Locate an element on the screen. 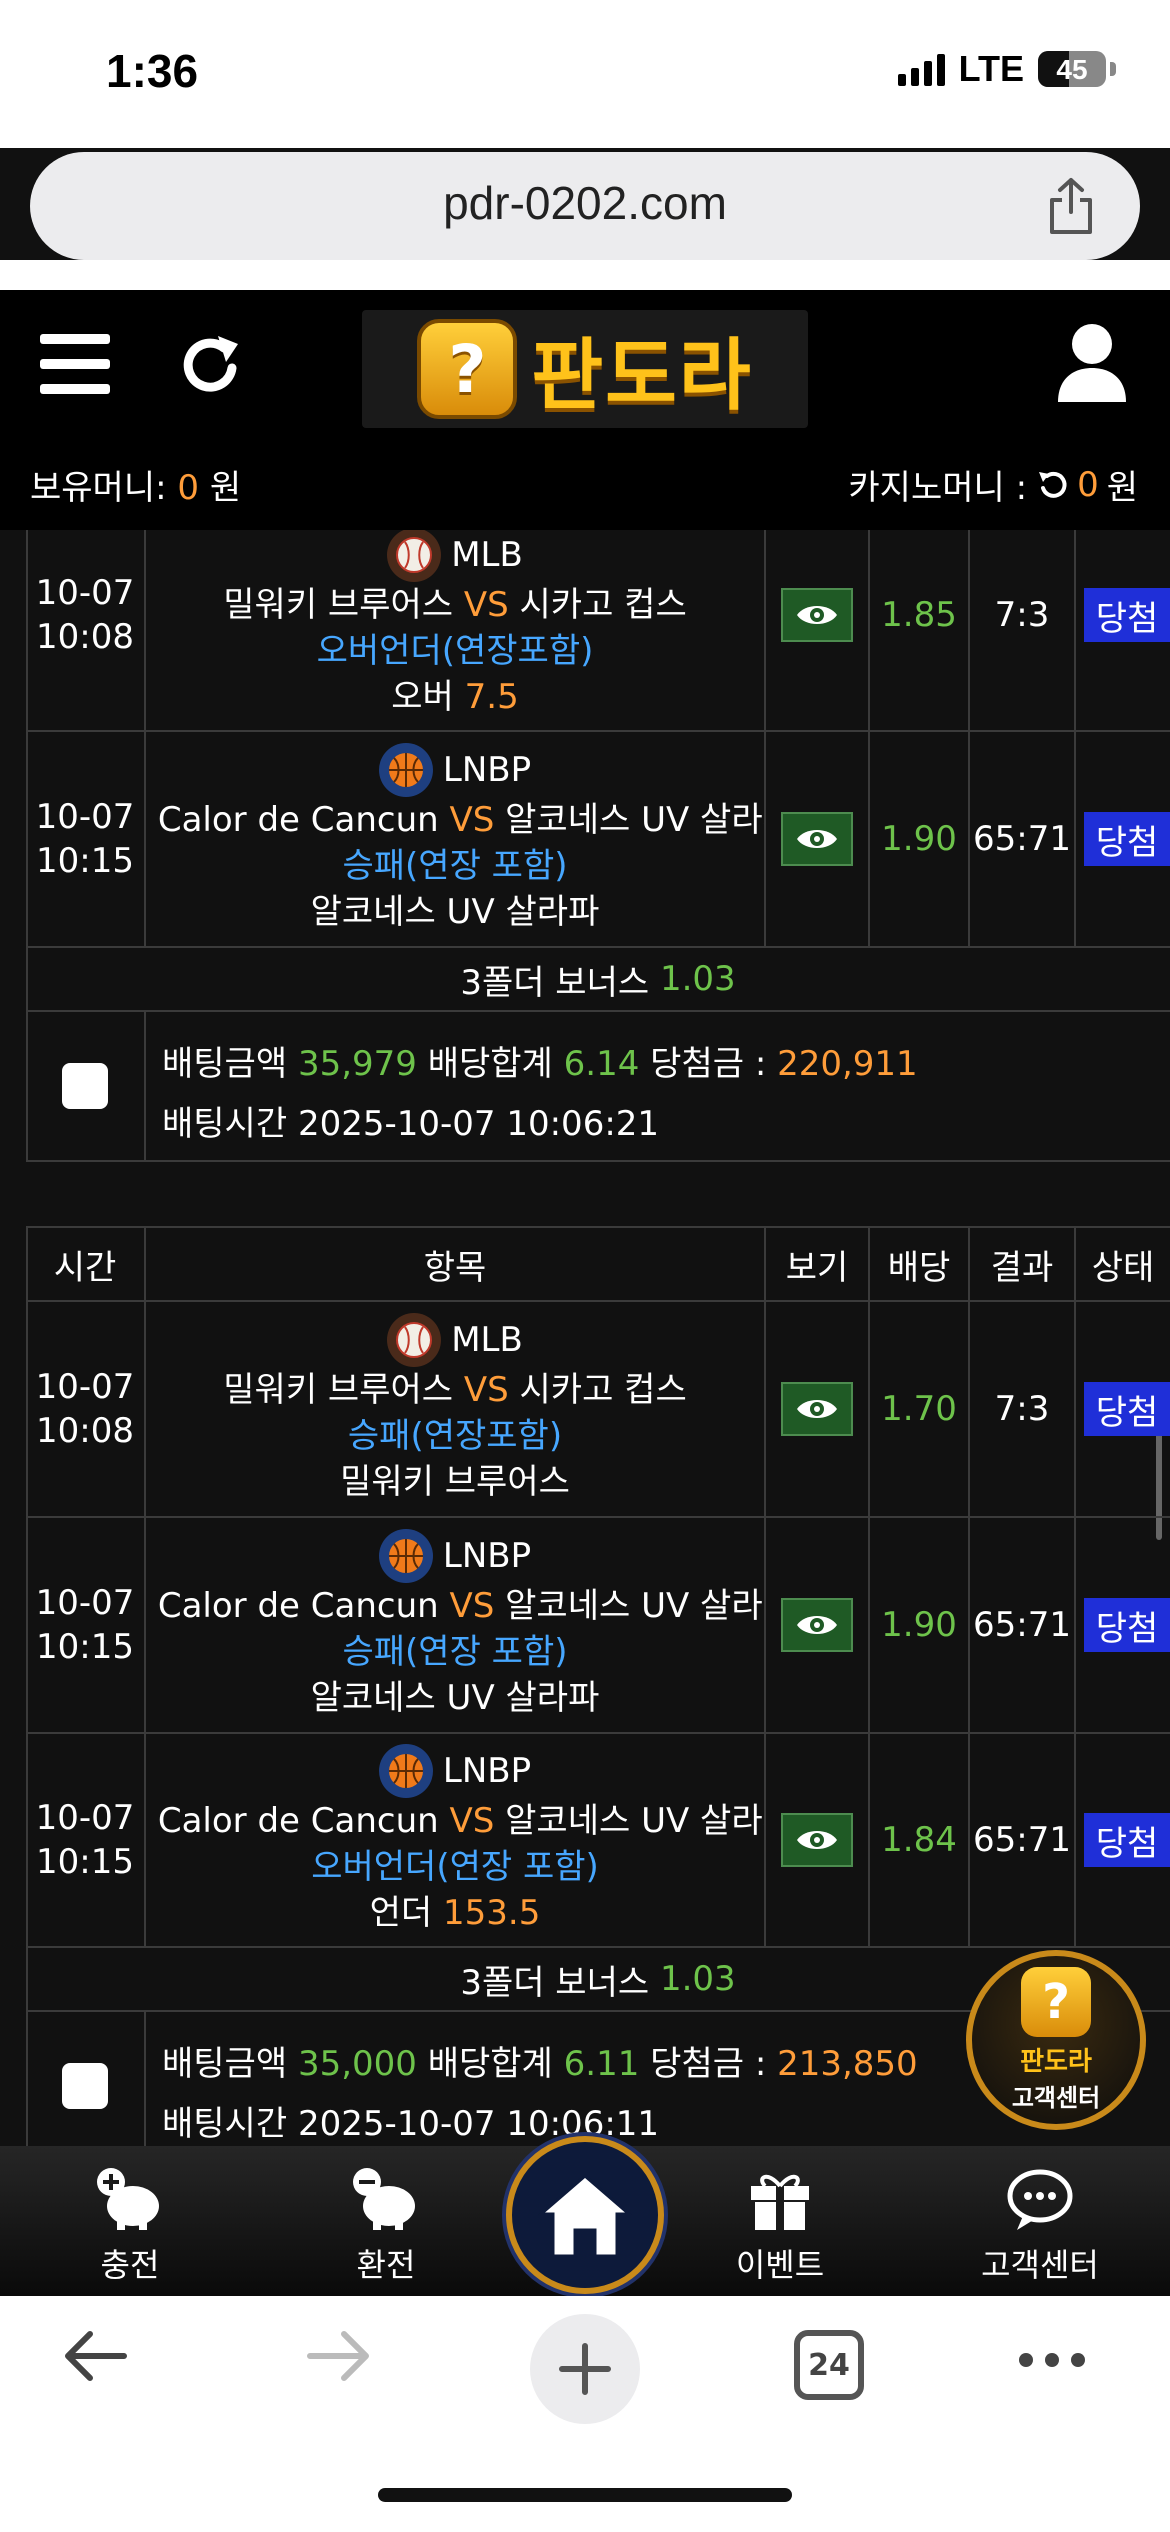 This screenshot has height=2532, width=1170. nav-event: 이벤트 is located at coordinates (780, 2226).